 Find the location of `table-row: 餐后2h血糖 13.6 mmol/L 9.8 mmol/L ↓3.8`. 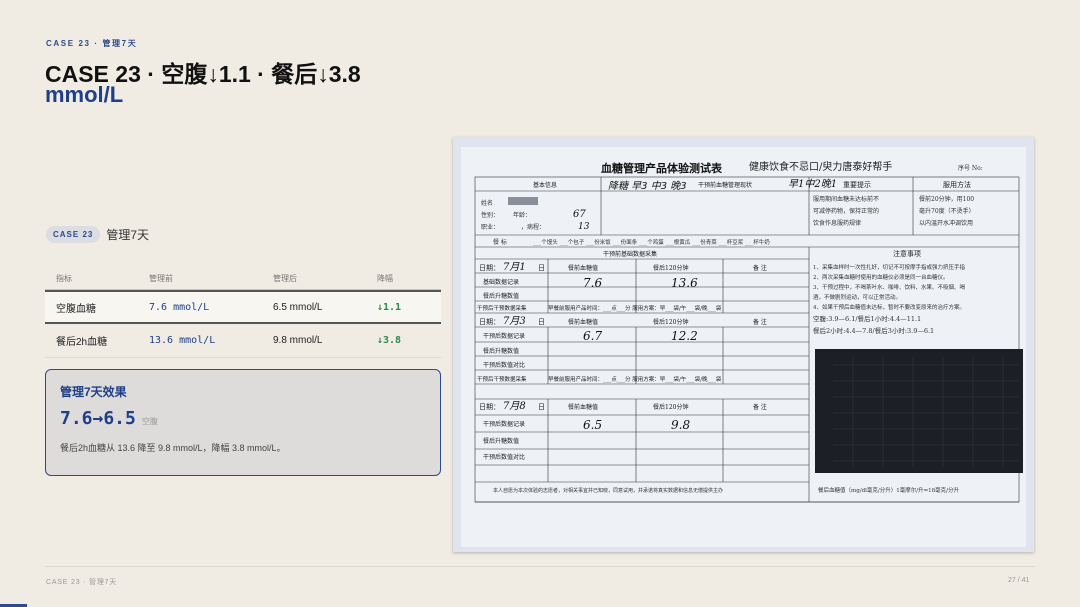

table-row: 餐后2h血糖 13.6 mmol/L 9.8 mmol/L ↓3.8 is located at coordinates (243, 341).